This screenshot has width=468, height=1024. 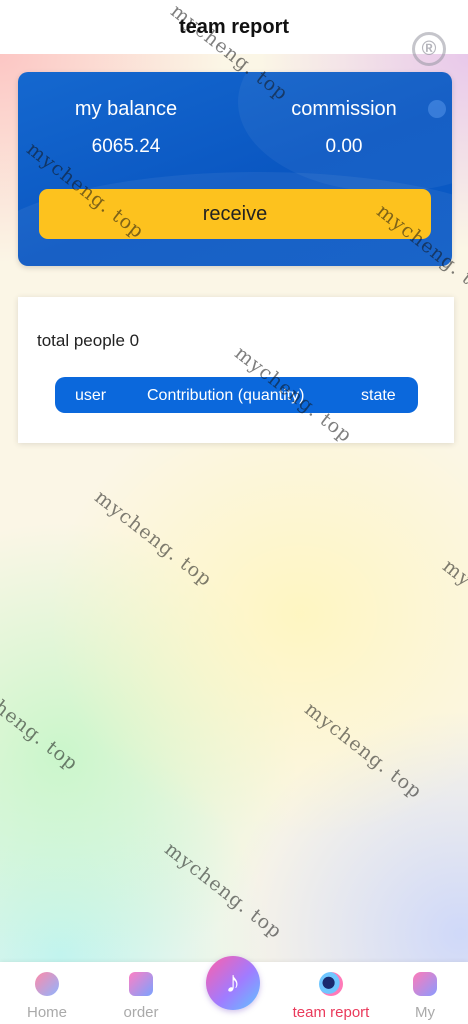 What do you see at coordinates (141, 1012) in the screenshot?
I see `tab-label: order` at bounding box center [141, 1012].